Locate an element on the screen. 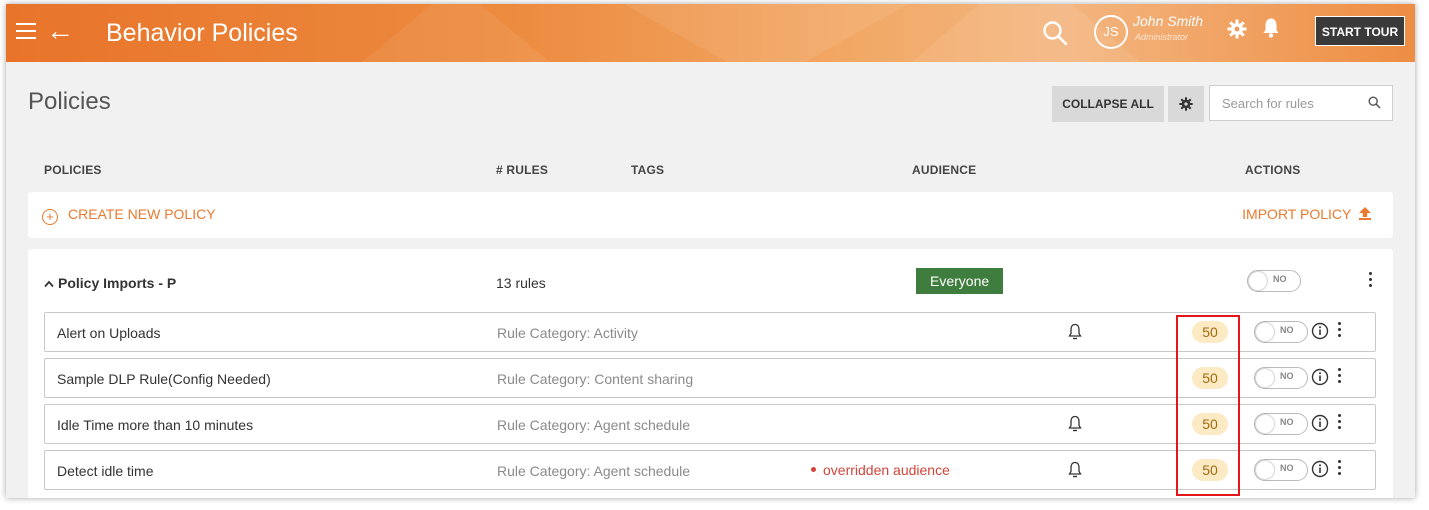 This screenshot has width=1429, height=510. settings-button is located at coordinates (1186, 104).